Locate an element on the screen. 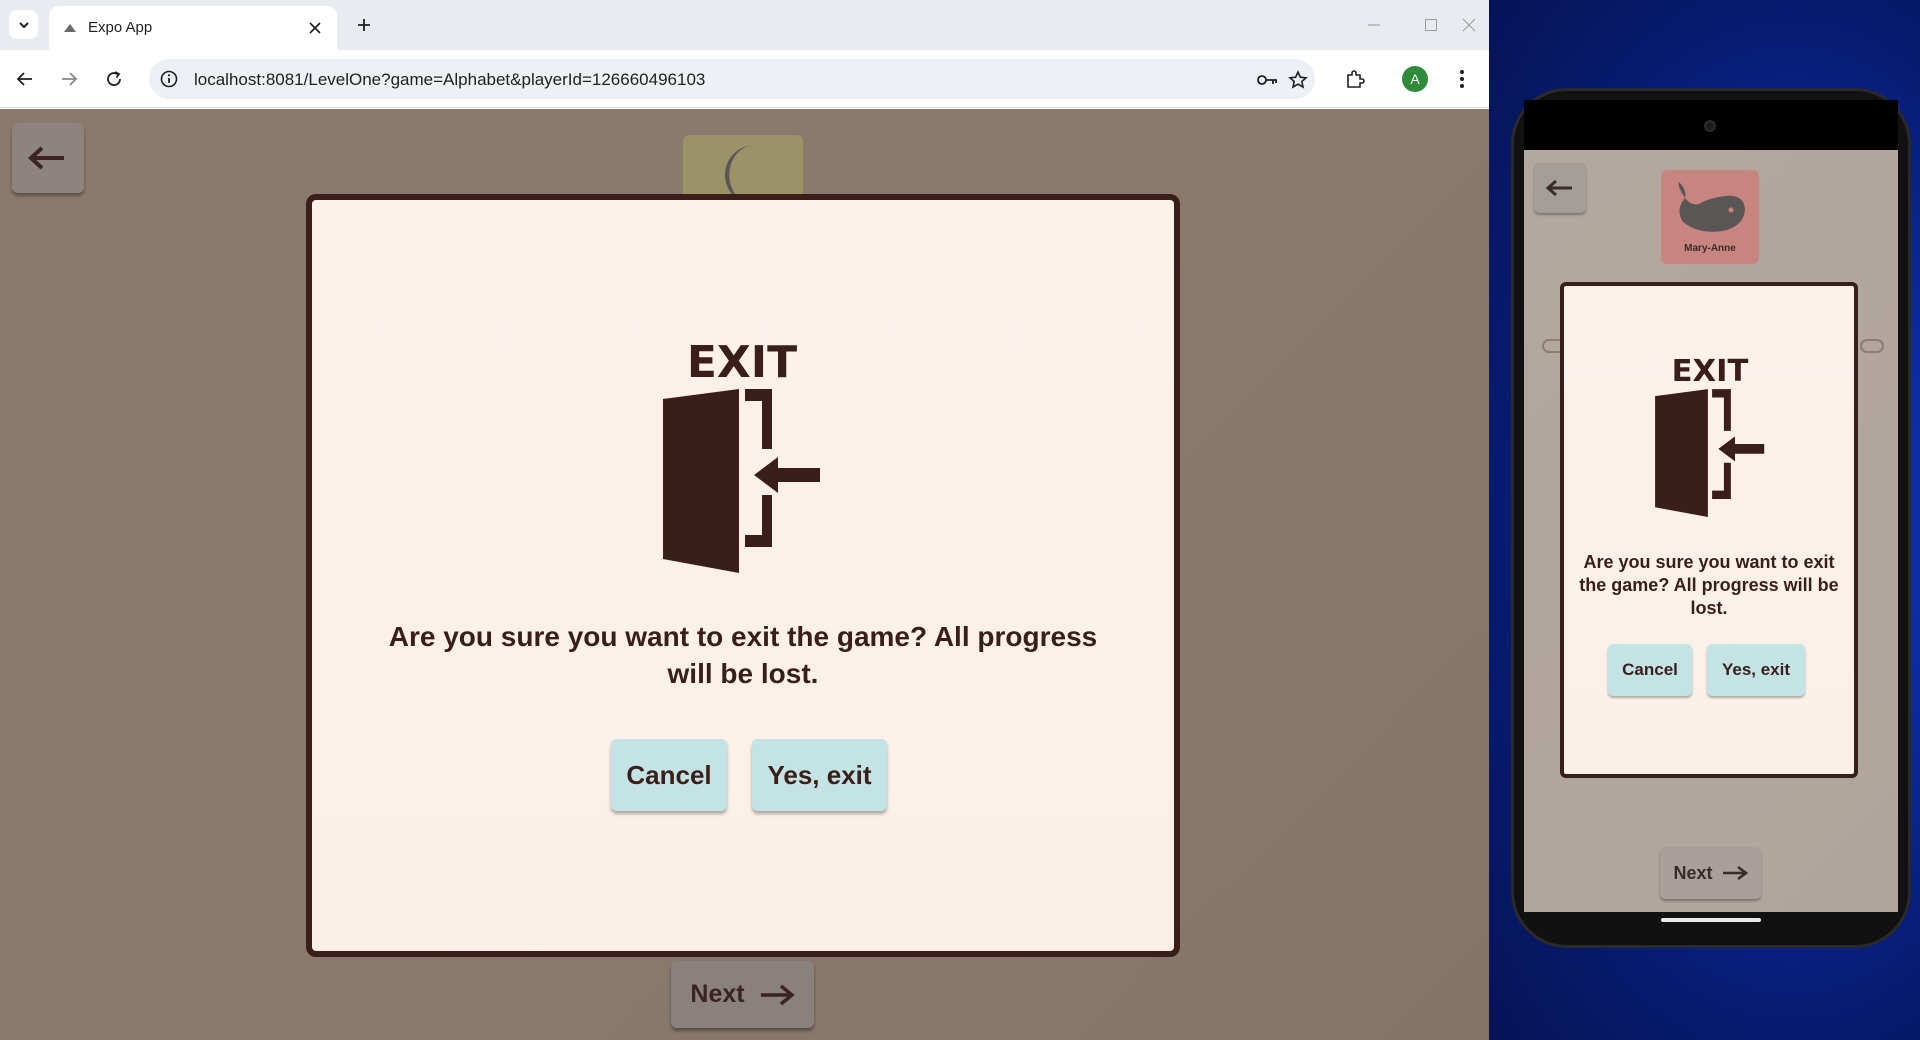  exit-icon-text: EXIT is located at coordinates (742, 362).